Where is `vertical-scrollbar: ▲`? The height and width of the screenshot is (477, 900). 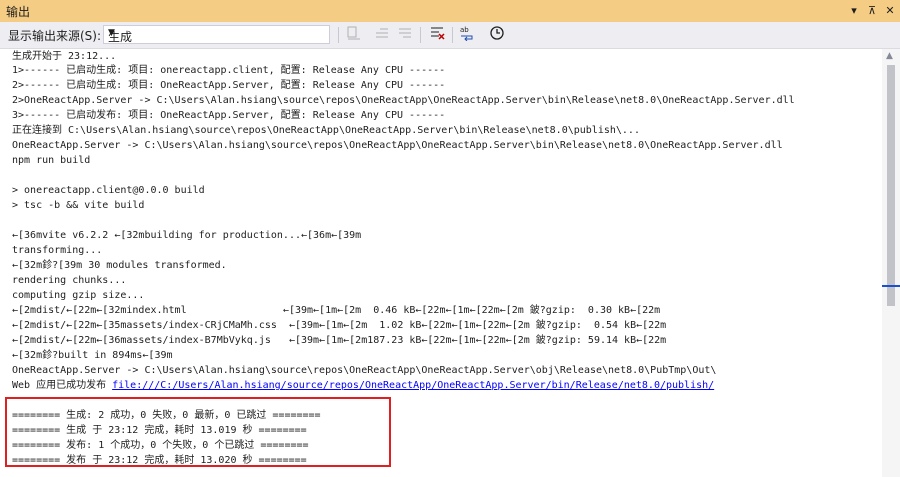
vertical-scrollbar: ▲ is located at coordinates (891, 263).